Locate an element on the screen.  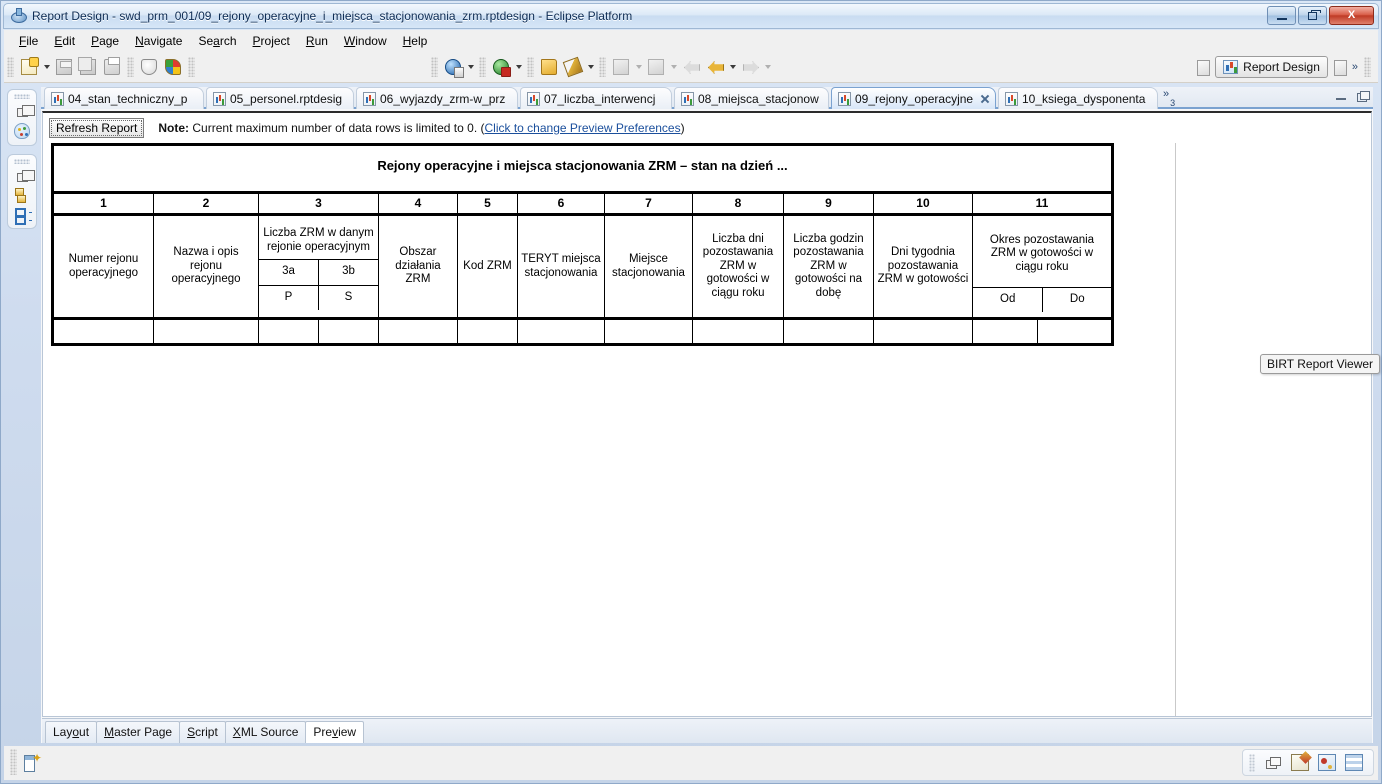
tab-master-page: Master Page is located at coordinates (138, 732).